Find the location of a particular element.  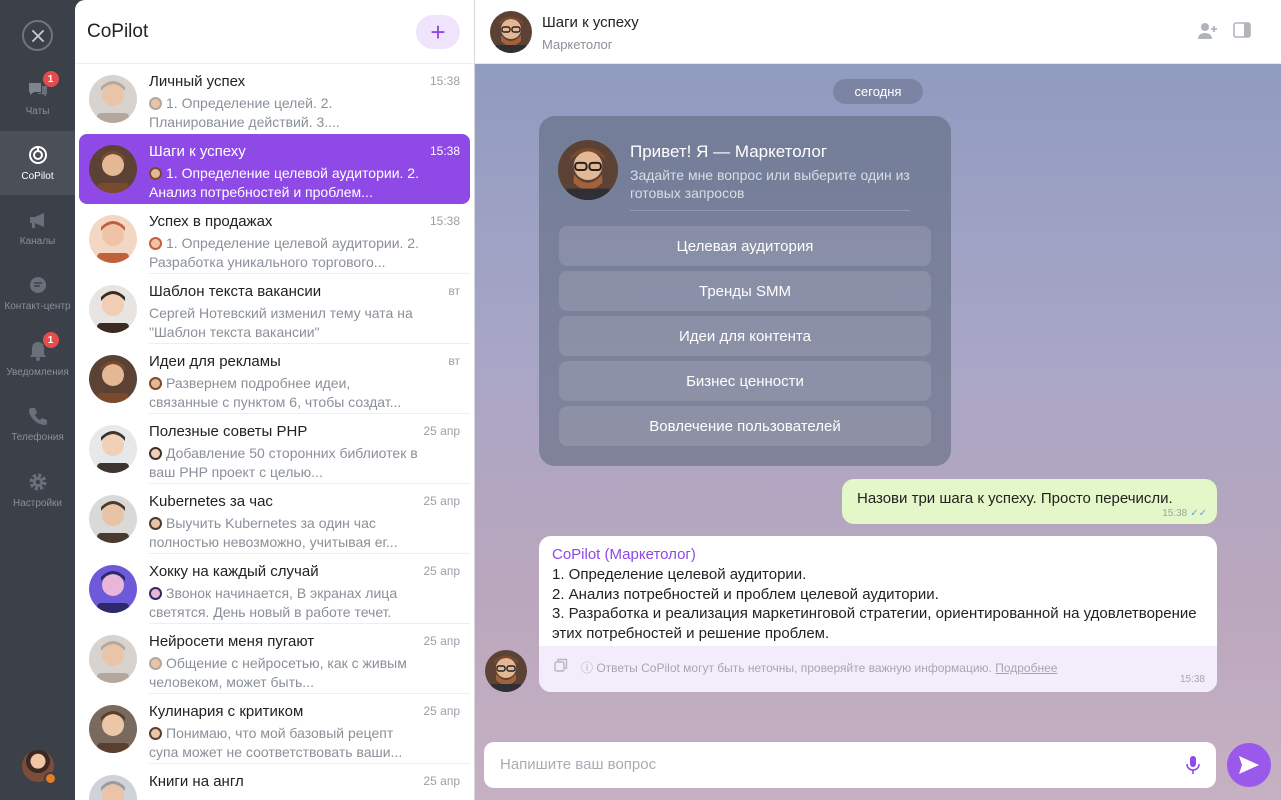

rail-item-telephony: Телефония is located at coordinates (37, 424).